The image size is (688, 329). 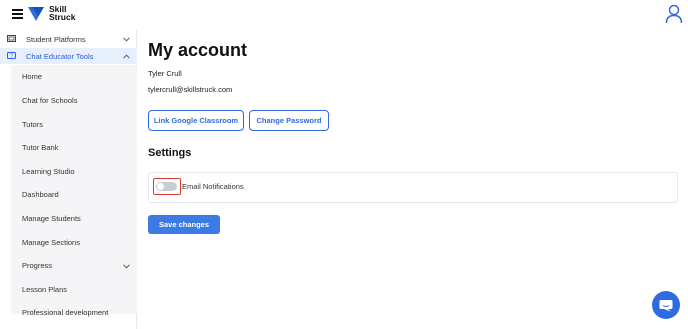 I want to click on email-notifications-toggle-highlight, so click(x=167, y=186).